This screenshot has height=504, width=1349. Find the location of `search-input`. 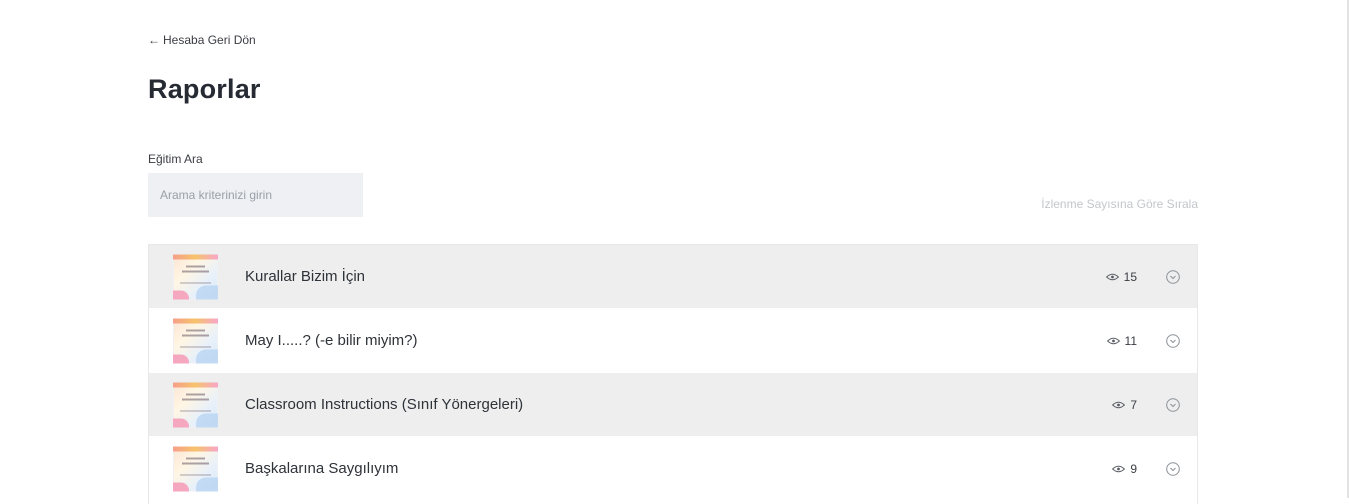

search-input is located at coordinates (255, 195).